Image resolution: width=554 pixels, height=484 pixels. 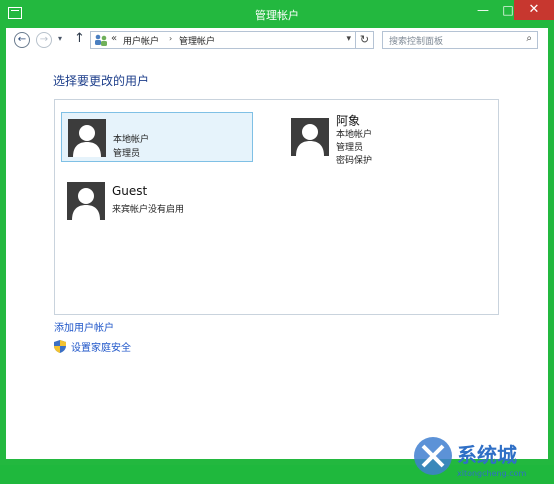 I want to click on add-user-account-link: 添加用户帐户, so click(x=84, y=326).